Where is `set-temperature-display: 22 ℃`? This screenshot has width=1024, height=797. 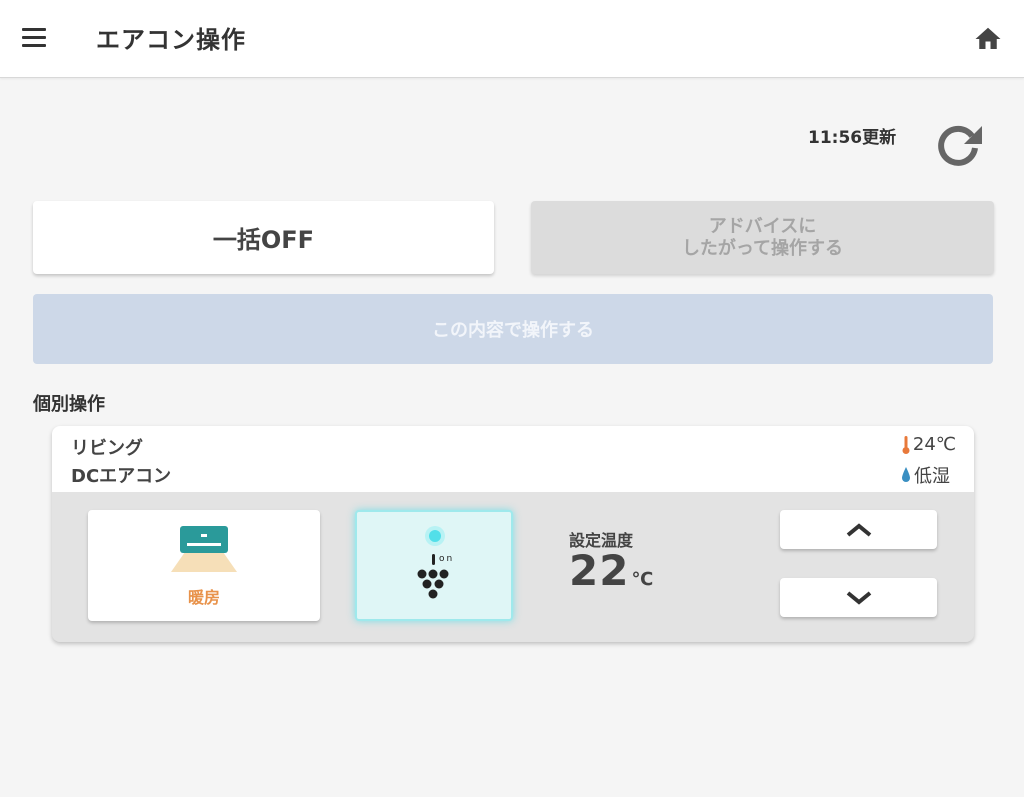
set-temperature-display: 22 ℃ is located at coordinates (611, 570).